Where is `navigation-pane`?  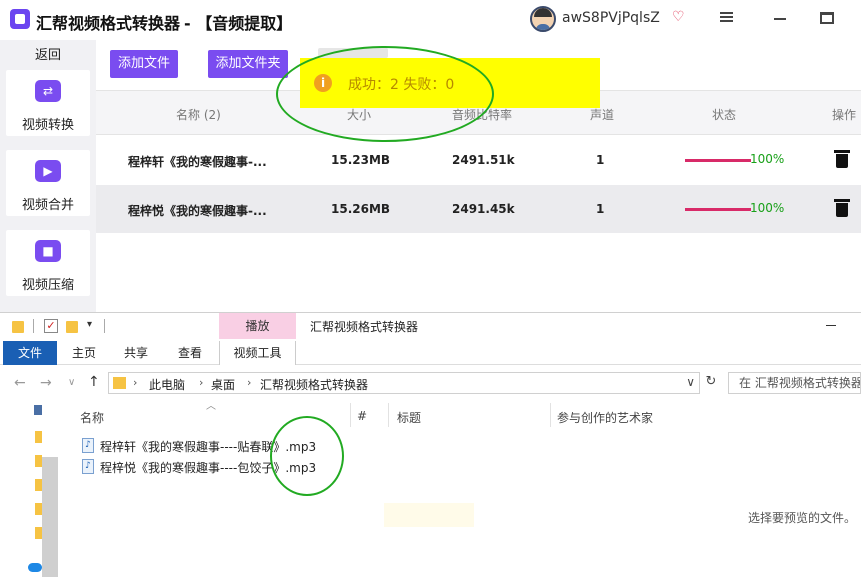 navigation-pane is located at coordinates (29, 489).